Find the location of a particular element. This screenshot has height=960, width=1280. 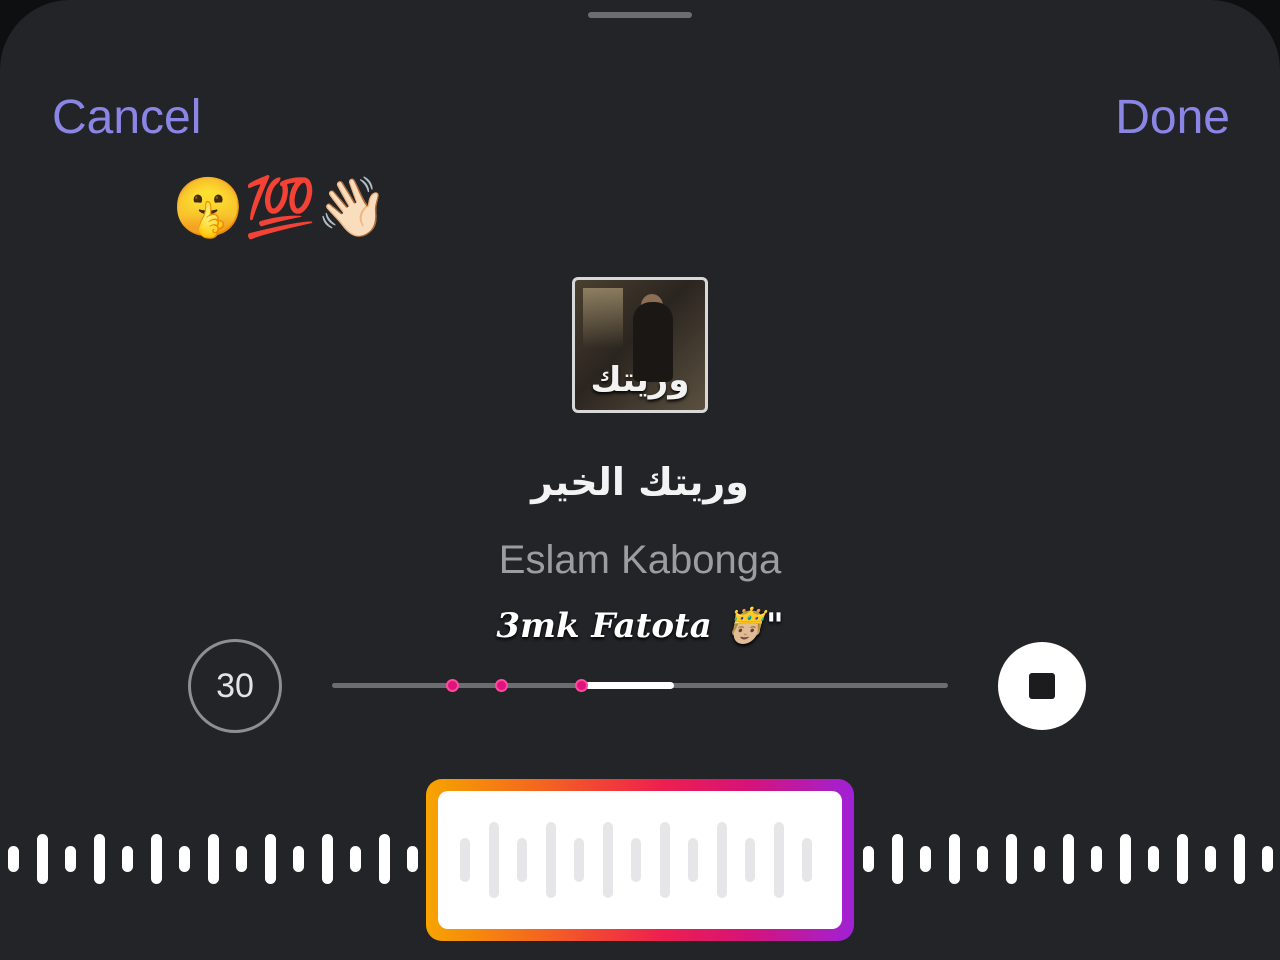

clip-selector is located at coordinates (640, 860).